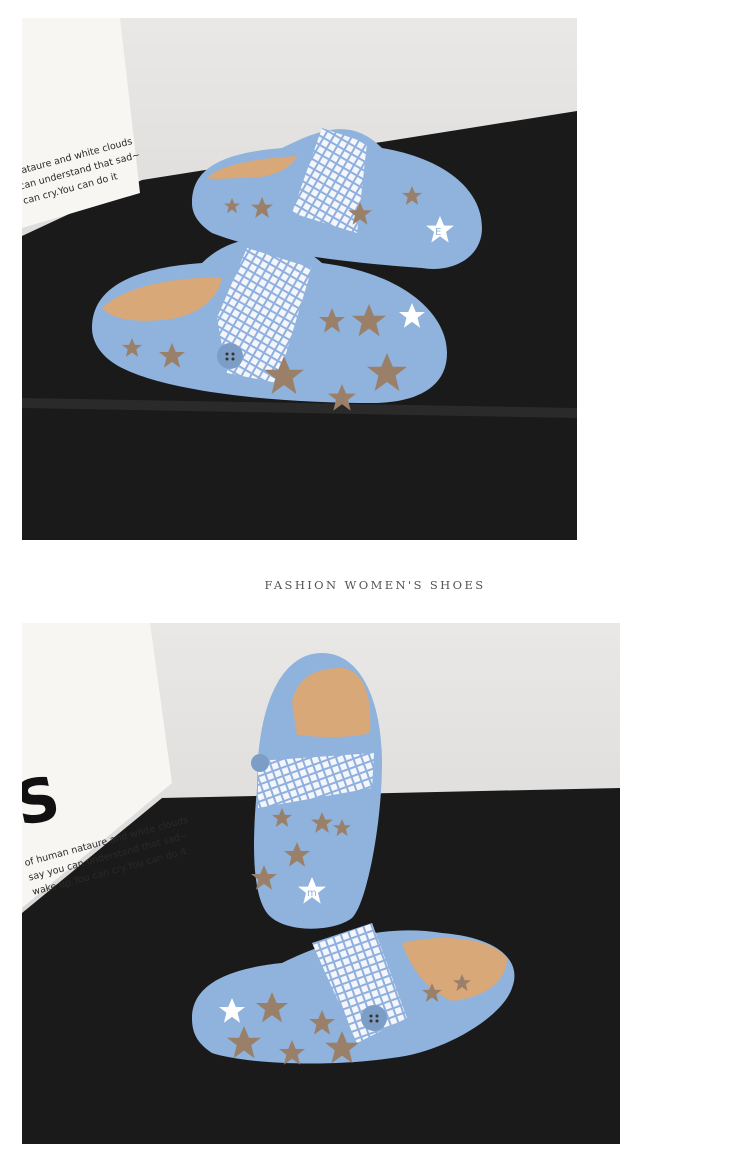  I want to click on star-letter-m: m, so click(312, 893).